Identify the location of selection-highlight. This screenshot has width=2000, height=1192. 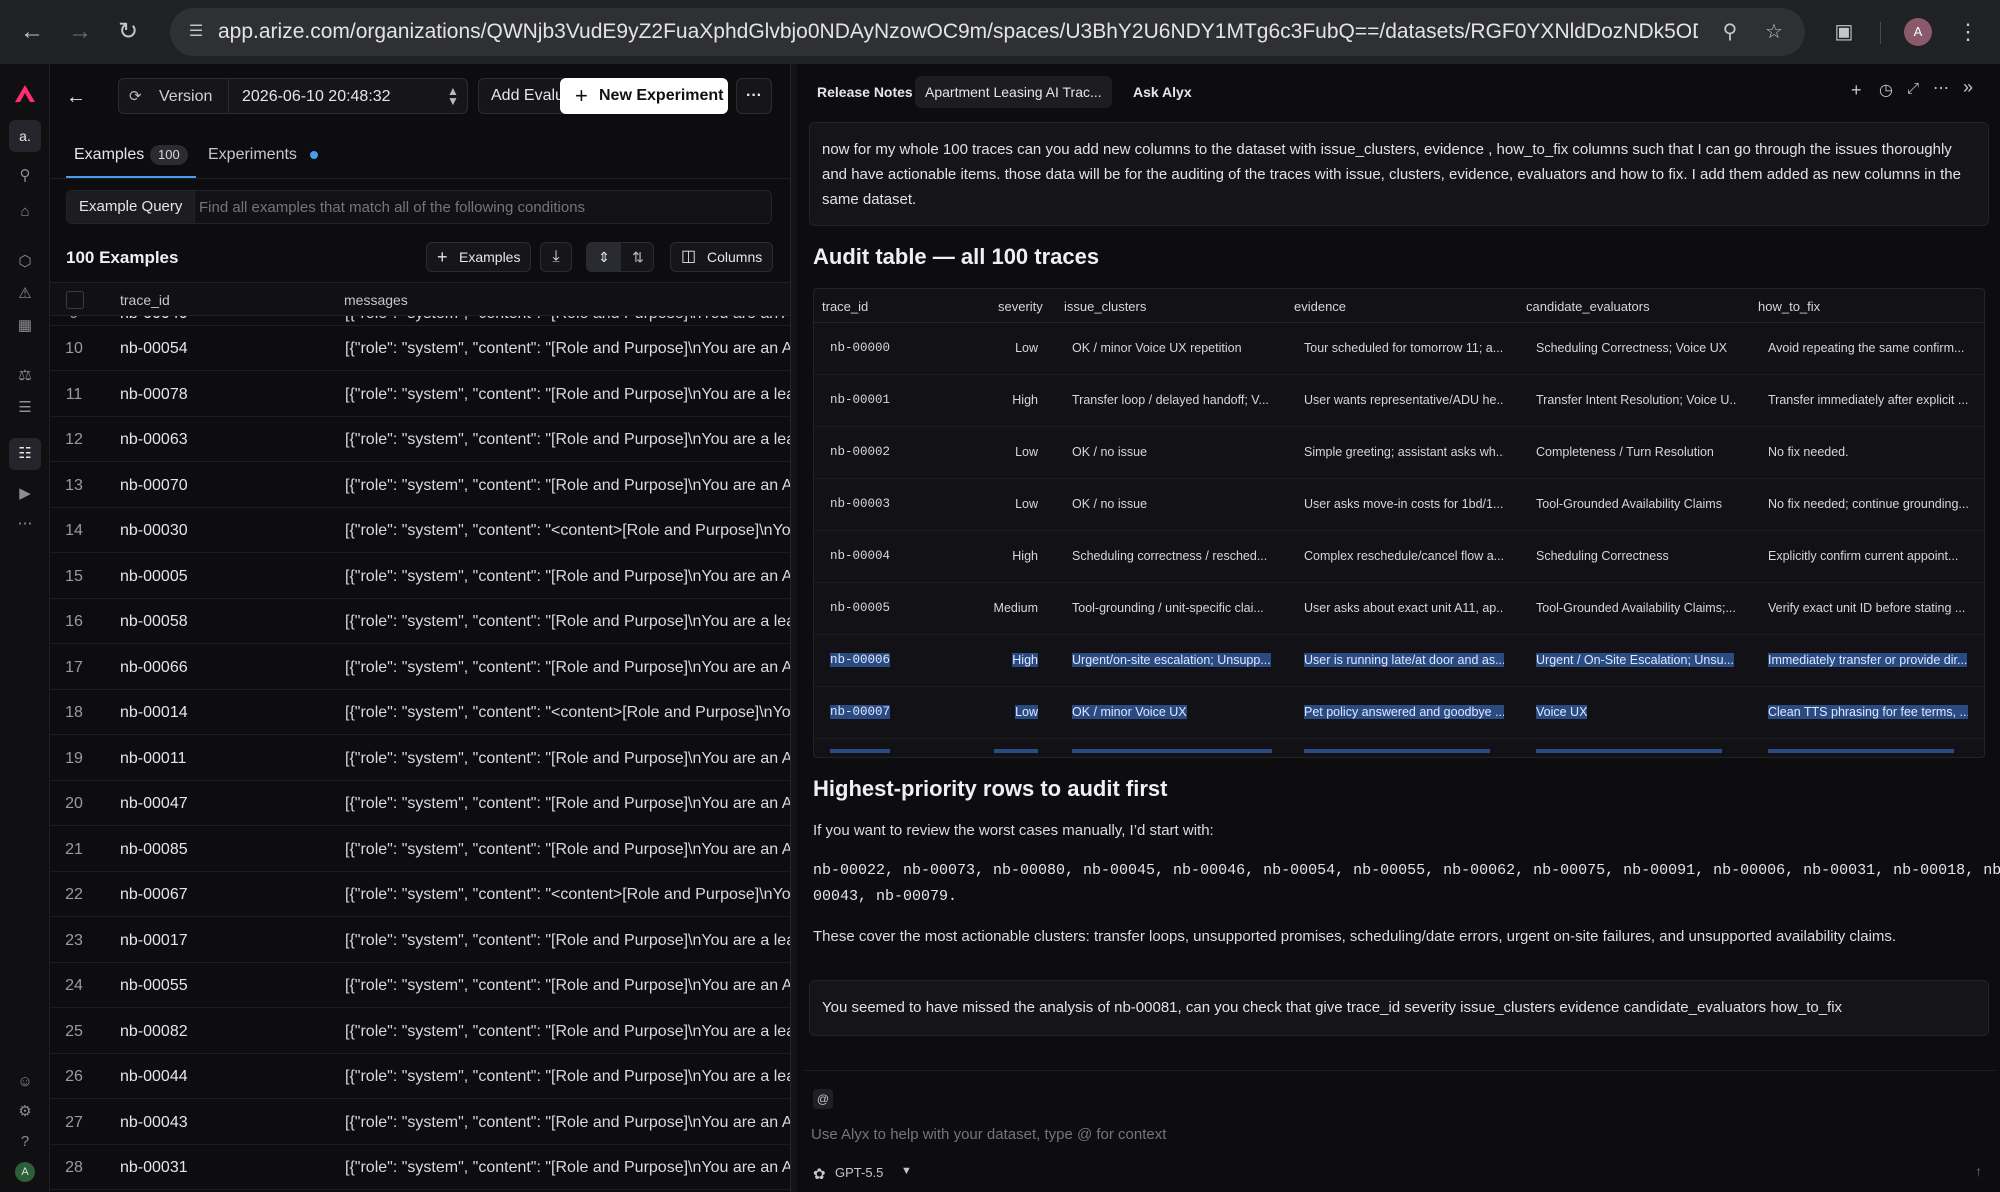
(1172, 751).